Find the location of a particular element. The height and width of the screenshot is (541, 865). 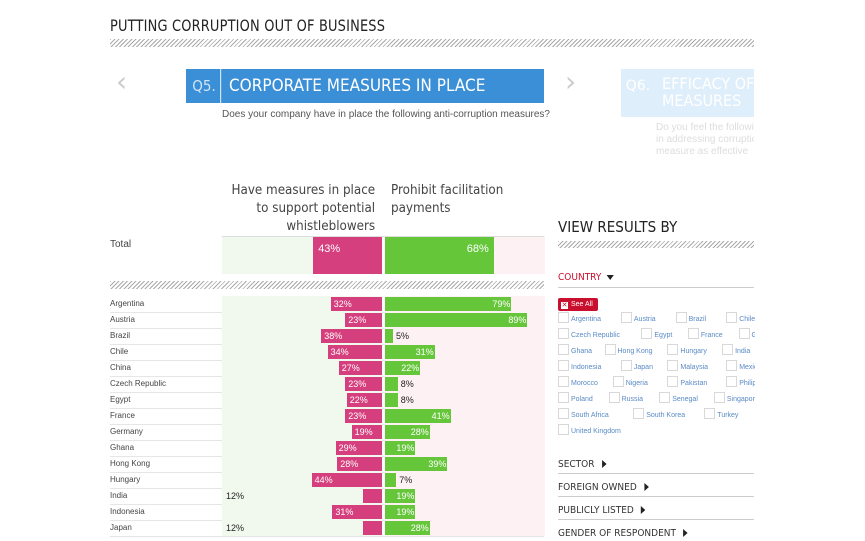

country-filter-chip: Brazil is located at coordinates (691, 317).